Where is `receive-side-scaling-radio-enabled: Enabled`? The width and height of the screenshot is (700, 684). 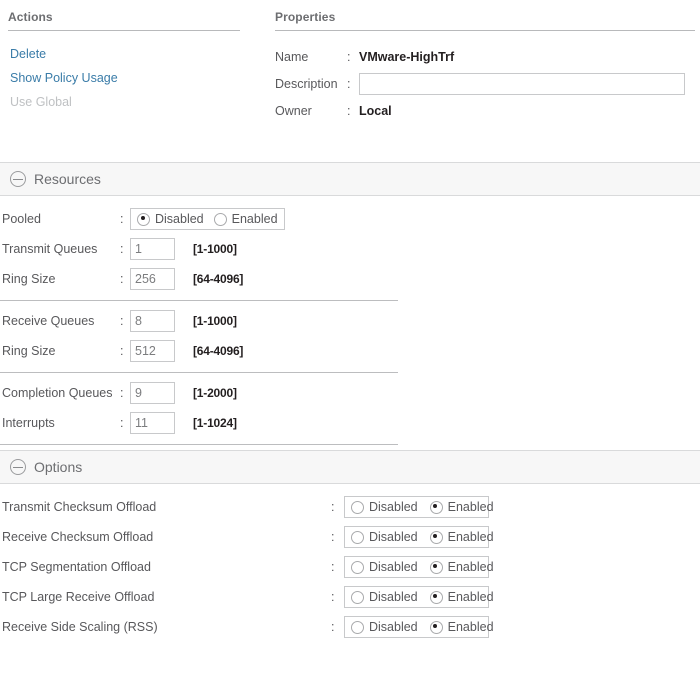
receive-side-scaling-radio-enabled: Enabled is located at coordinates (461, 627).